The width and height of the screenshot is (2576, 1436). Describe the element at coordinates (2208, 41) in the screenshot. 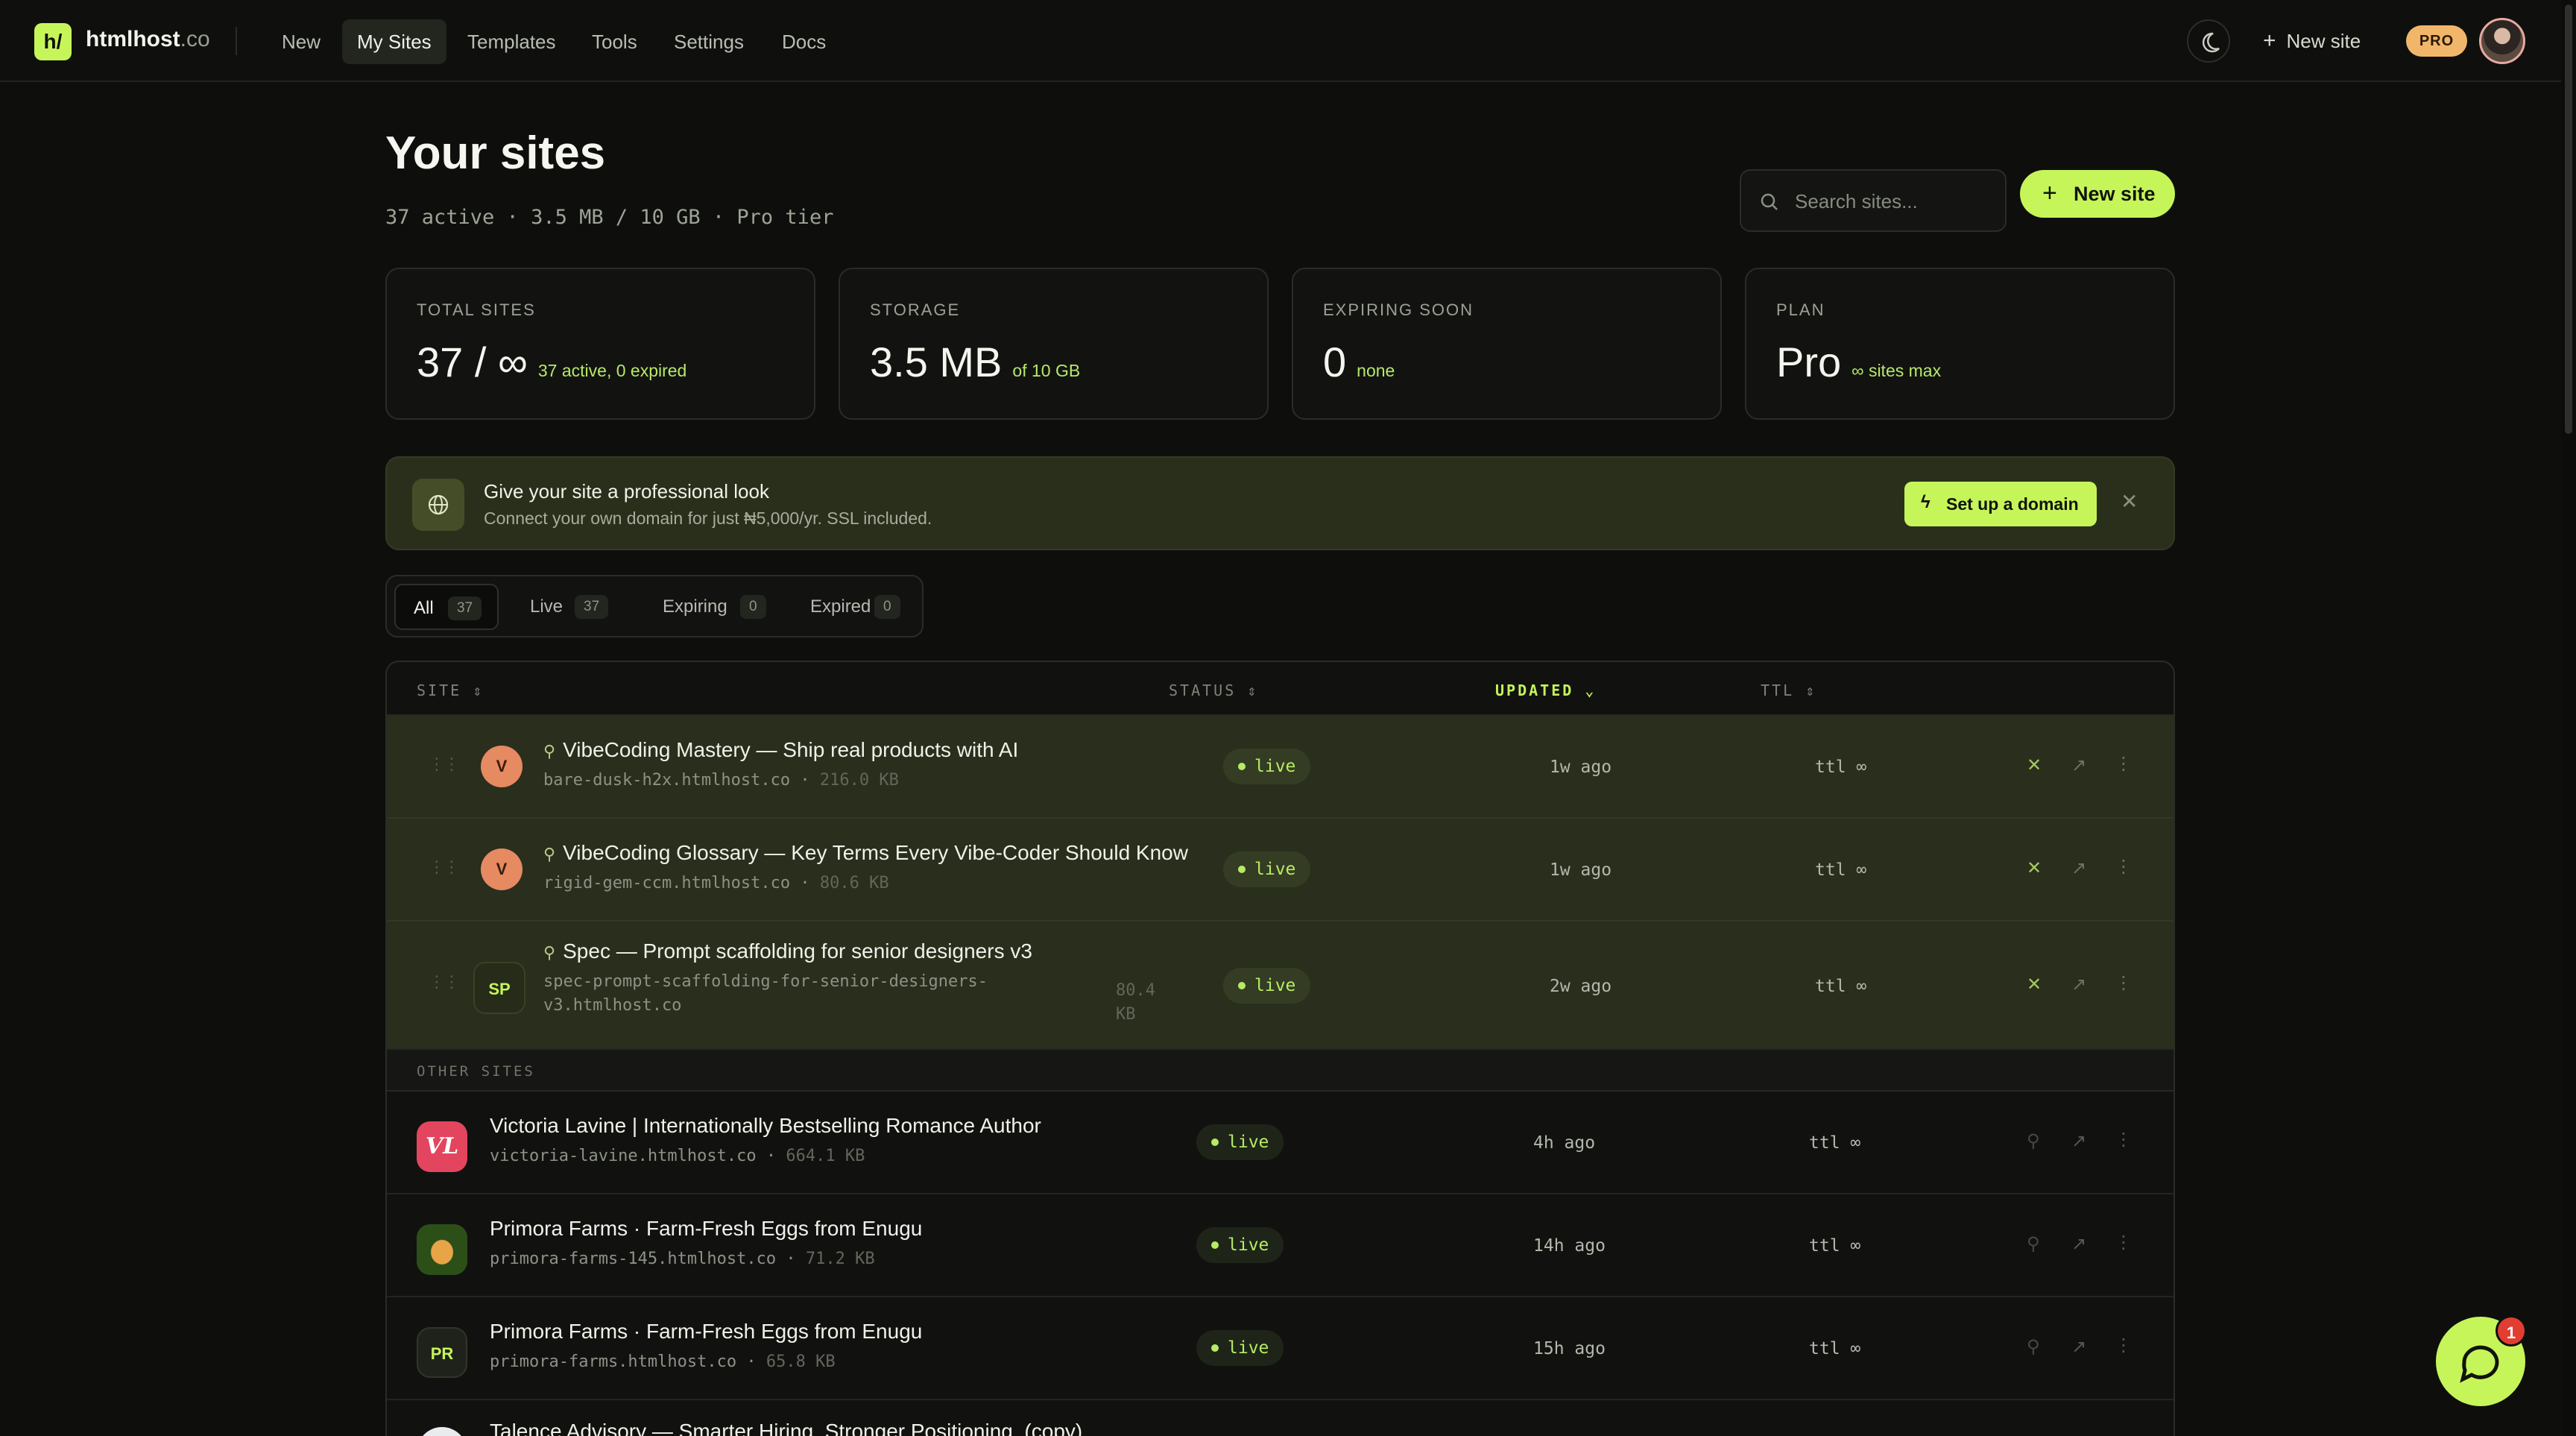

I see `theme-toggle-button` at that location.